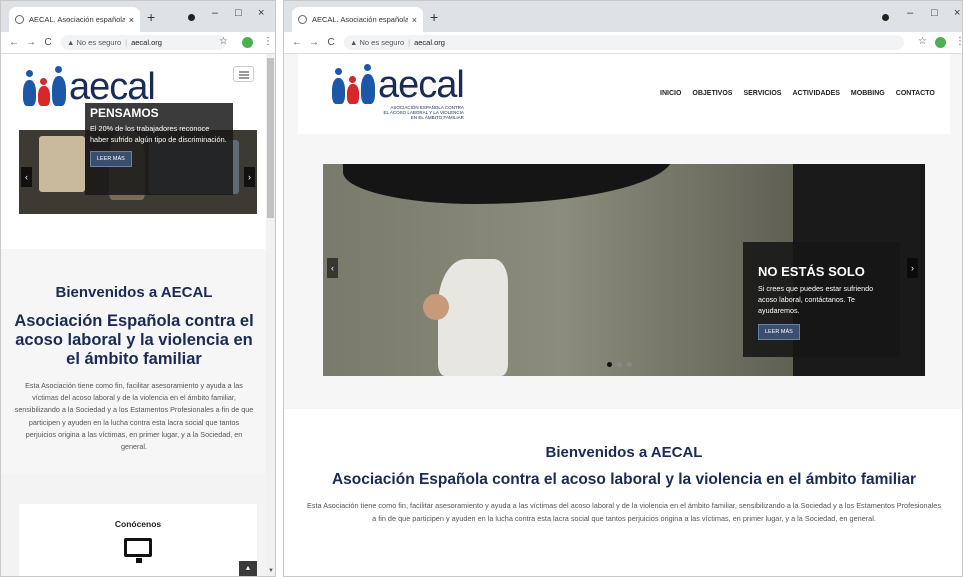  Describe the element at coordinates (138, 550) in the screenshot. I see `monitor-icon` at that location.